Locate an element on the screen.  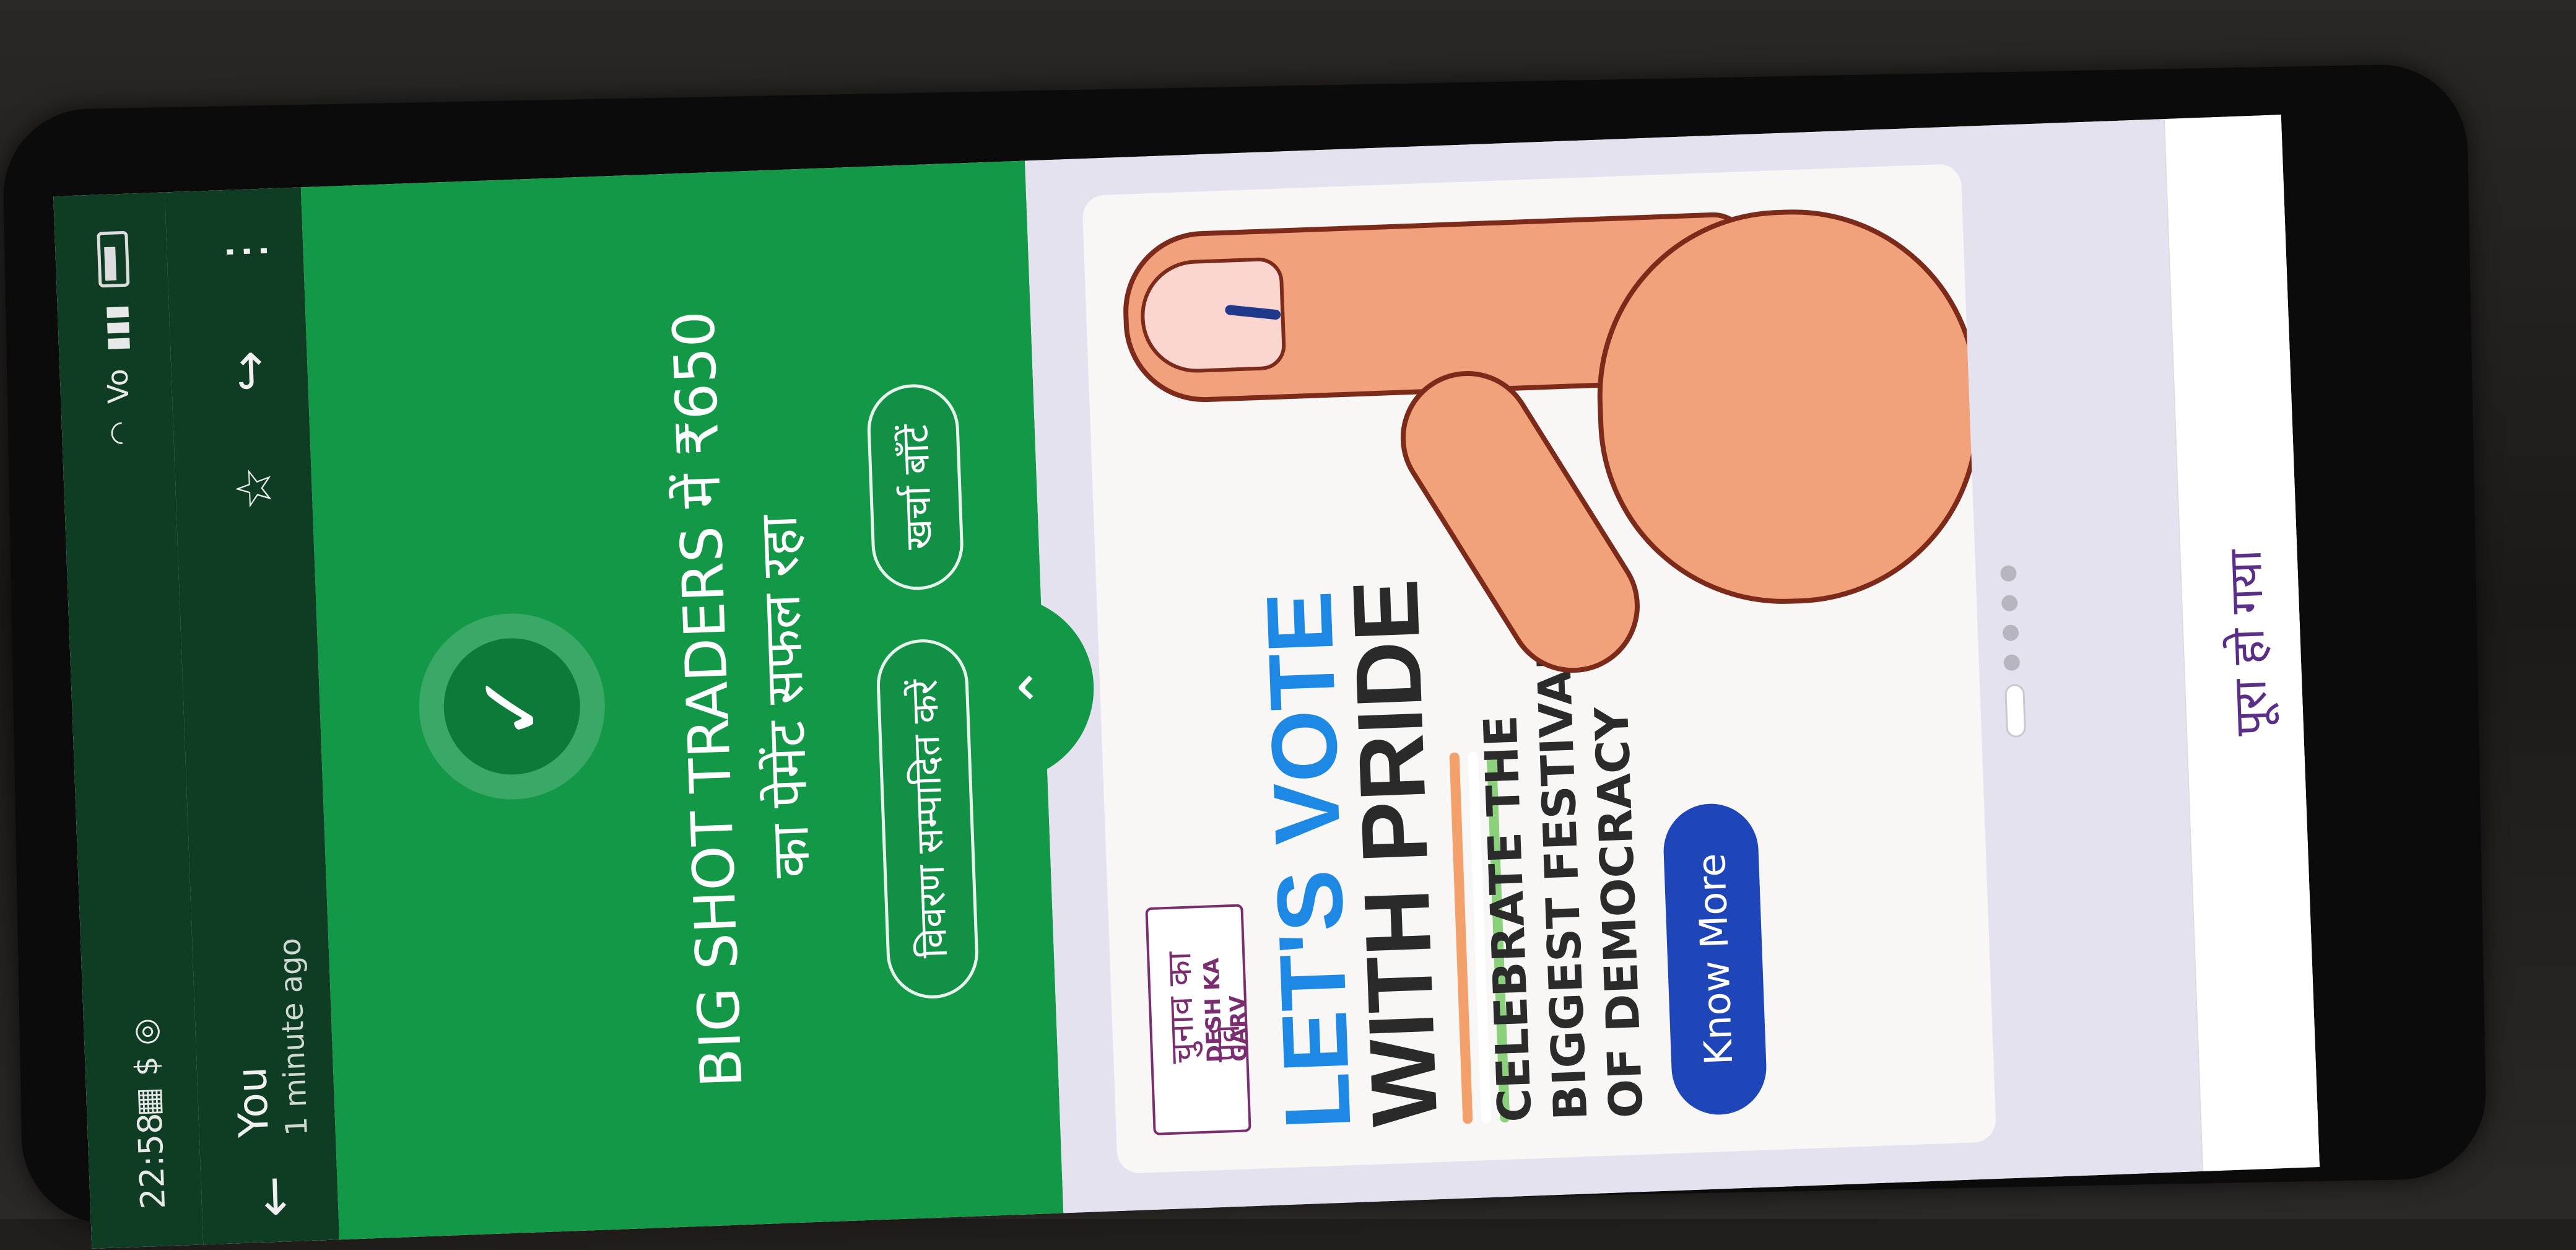
payment-actions: विवरण सम्पादित करें खर्चा बाँटें is located at coordinates (923, 691).